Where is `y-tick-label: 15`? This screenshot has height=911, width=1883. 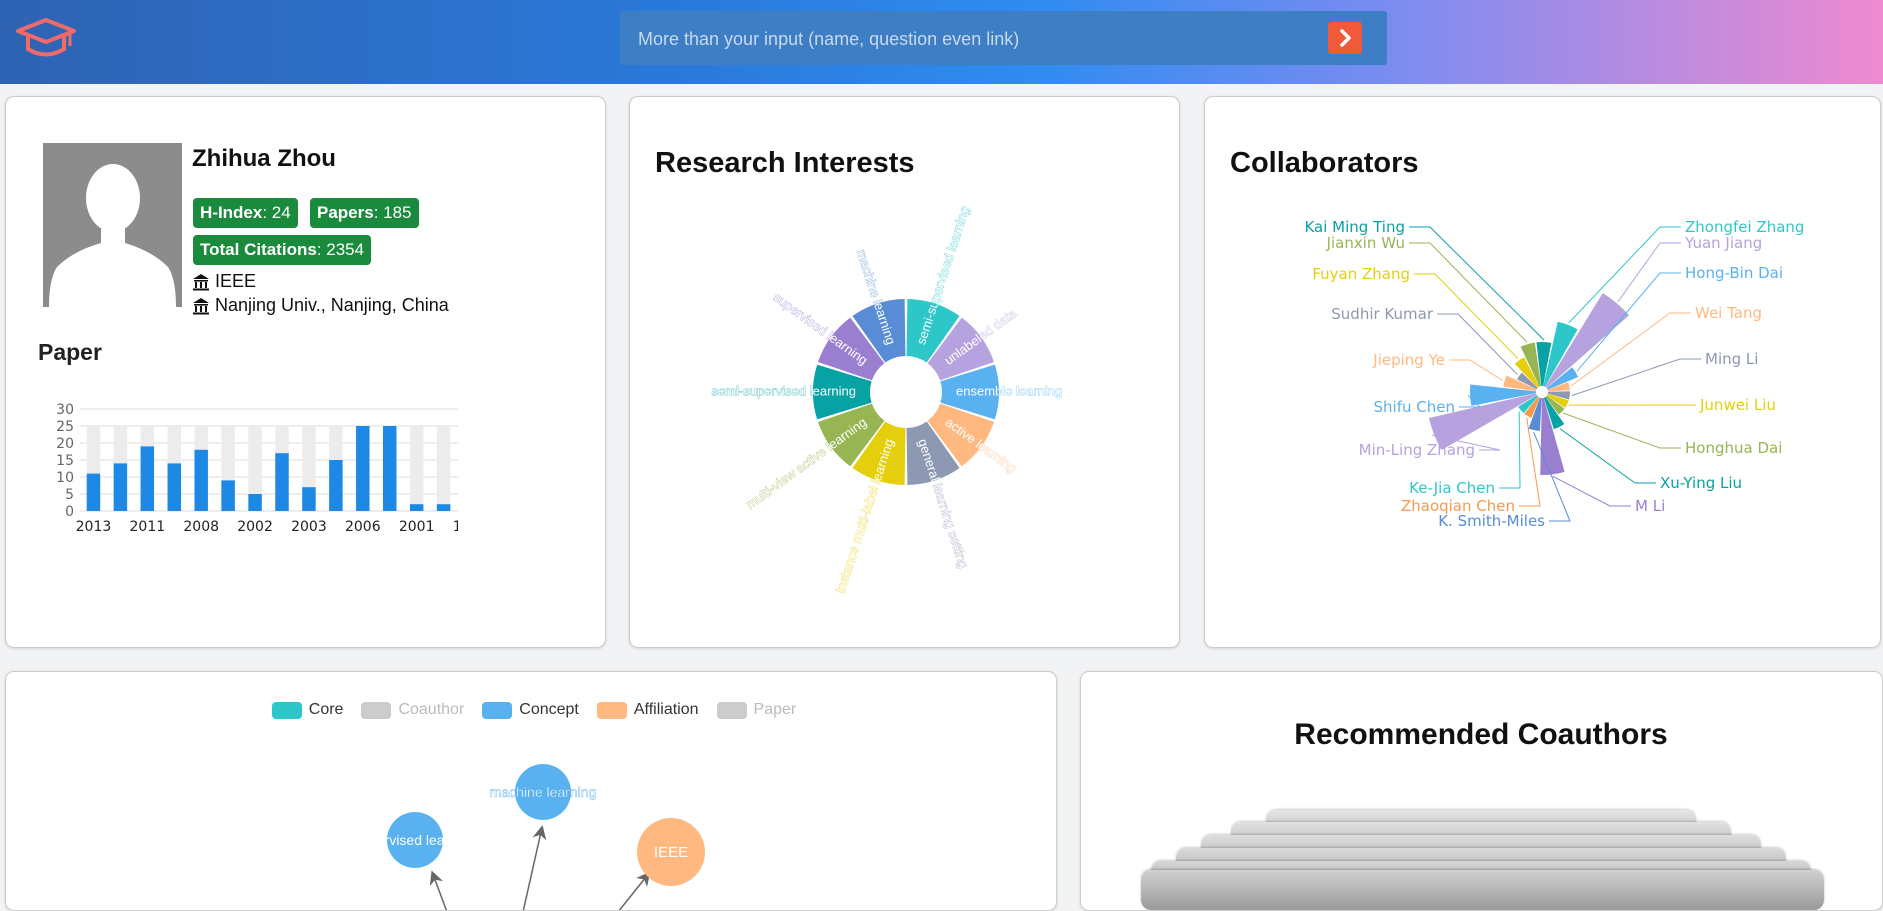 y-tick-label: 15 is located at coordinates (65, 461).